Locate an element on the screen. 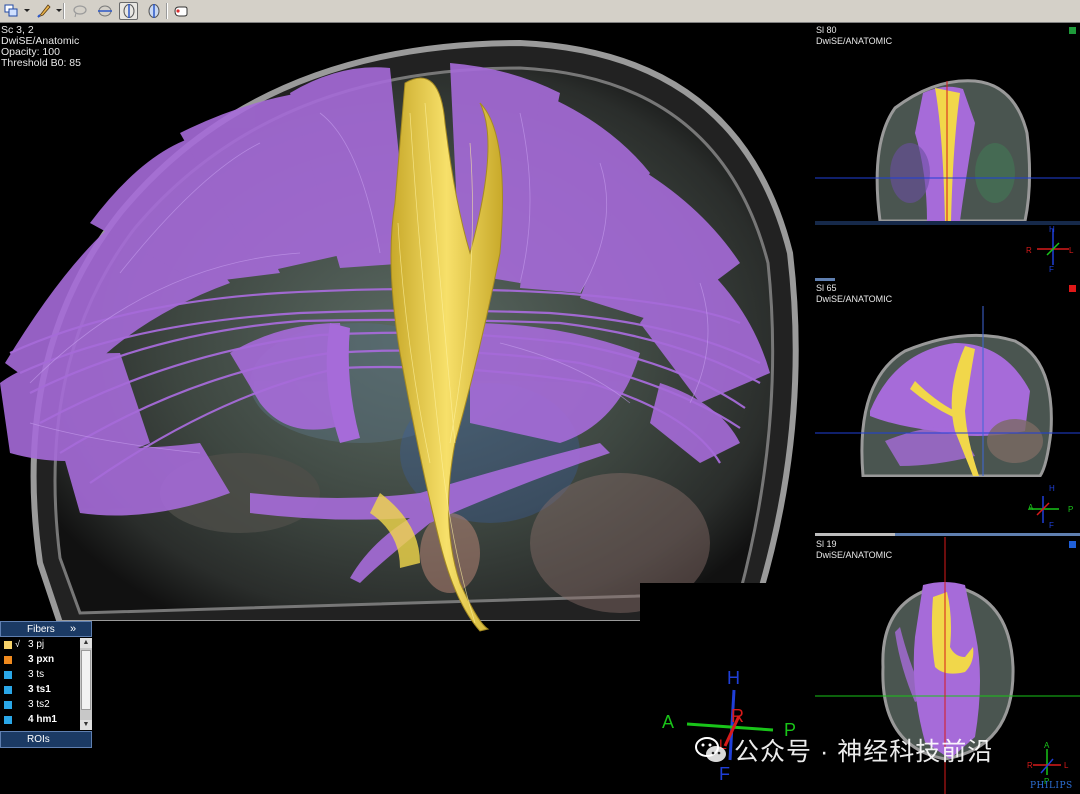  coronal-orient-right: L is located at coordinates (1071, 250).